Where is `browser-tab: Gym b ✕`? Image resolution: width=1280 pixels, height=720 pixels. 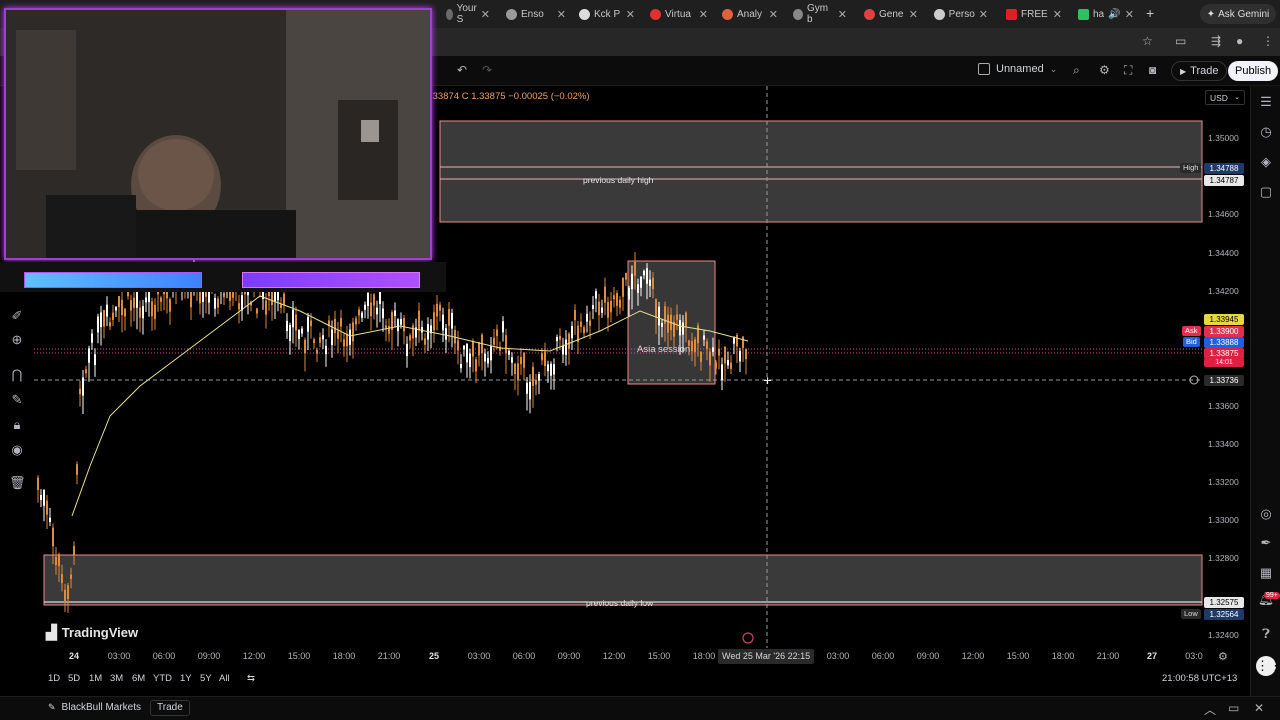
browser-tab: Gym b ✕ is located at coordinates (820, 14).